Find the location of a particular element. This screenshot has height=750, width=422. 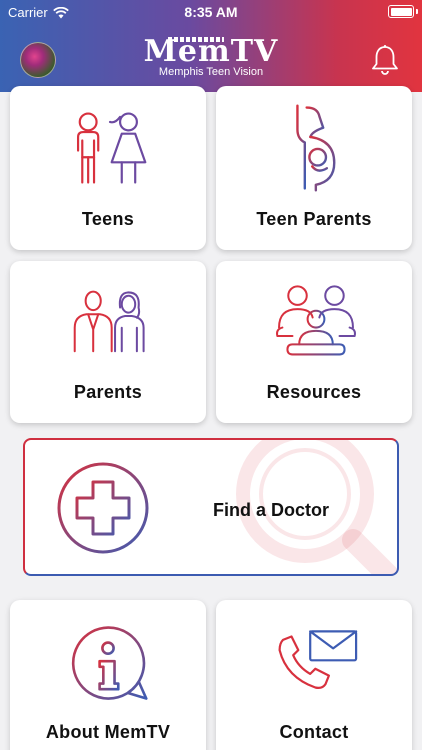

resources-card: Resources is located at coordinates (314, 342).